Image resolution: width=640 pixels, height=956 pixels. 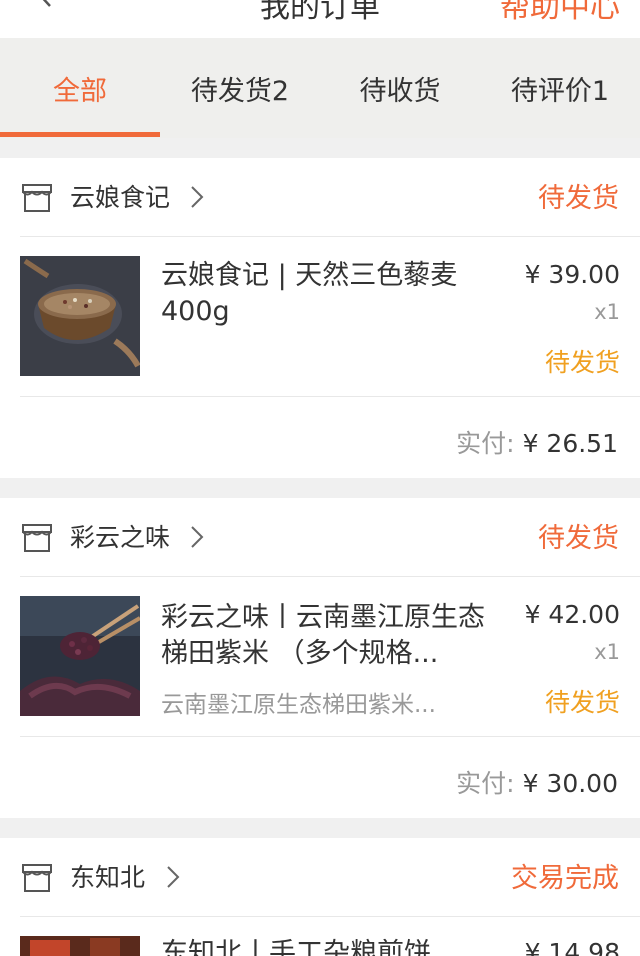 What do you see at coordinates (572, 614) in the screenshot?
I see `item-price: ¥ 42.00` at bounding box center [572, 614].